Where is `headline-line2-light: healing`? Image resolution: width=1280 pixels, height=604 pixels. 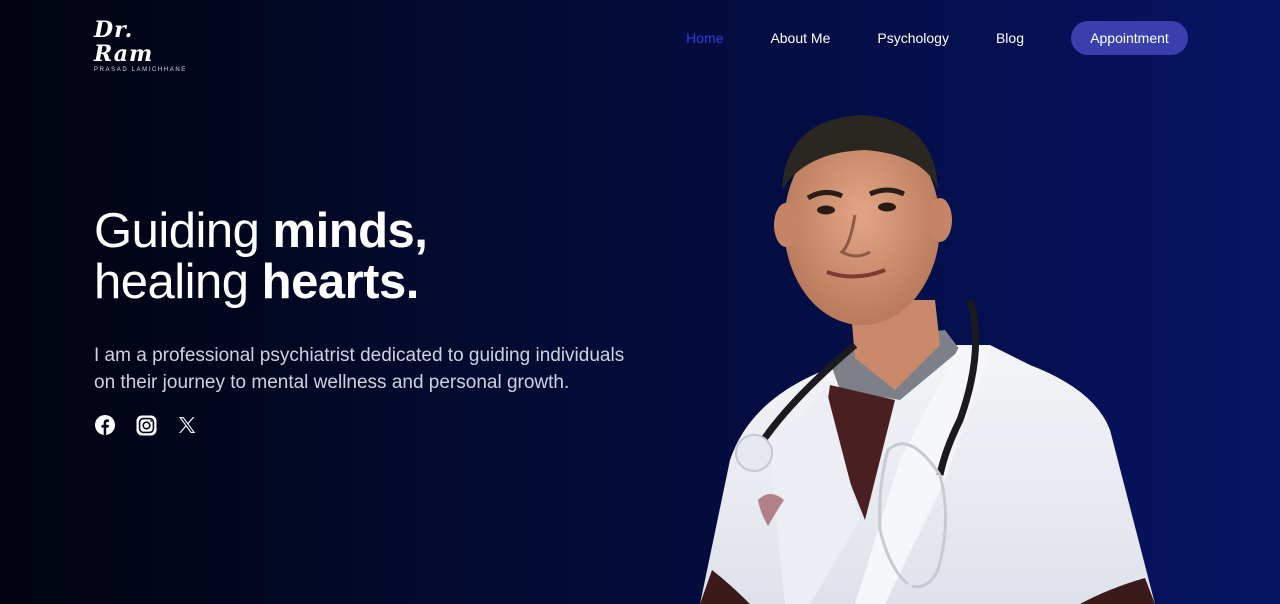 headline-line2-light: healing is located at coordinates (178, 282).